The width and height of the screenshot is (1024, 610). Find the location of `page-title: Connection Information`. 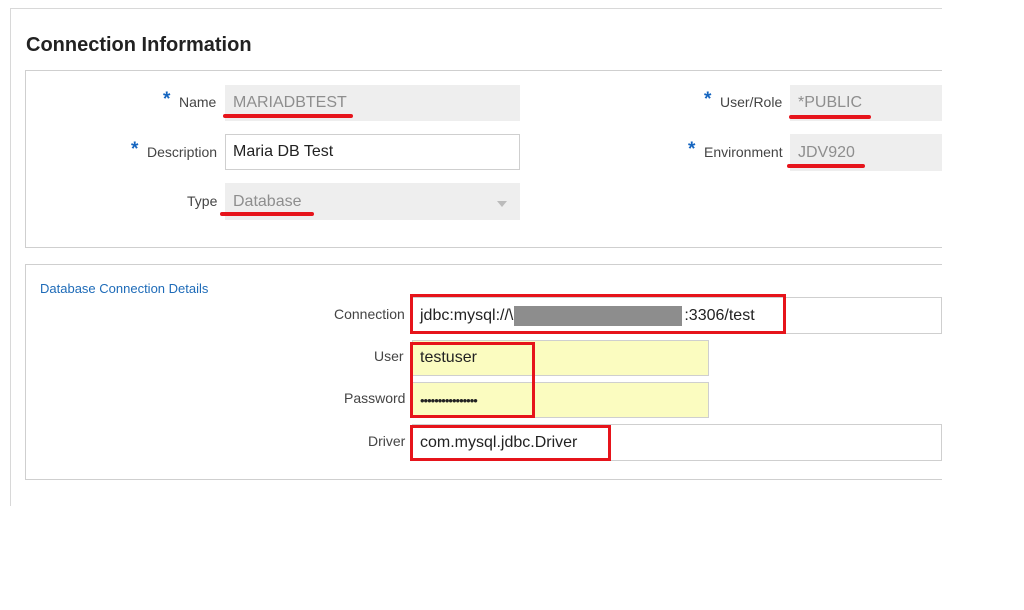

page-title: Connection Information is located at coordinates (139, 45).